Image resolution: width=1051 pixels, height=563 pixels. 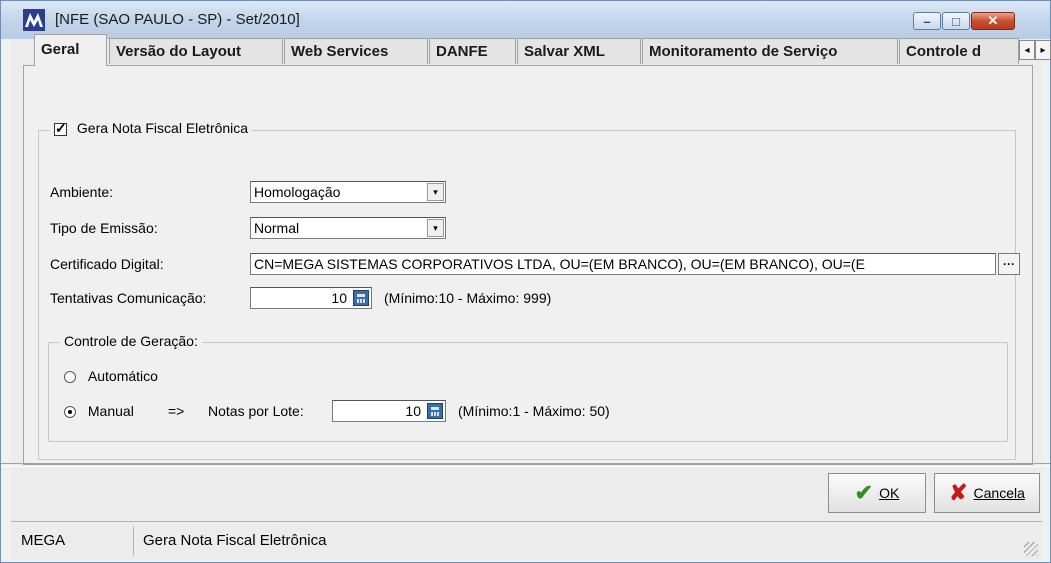 What do you see at coordinates (256, 411) in the screenshot?
I see `notas-lote-label: Notas por Lote:` at bounding box center [256, 411].